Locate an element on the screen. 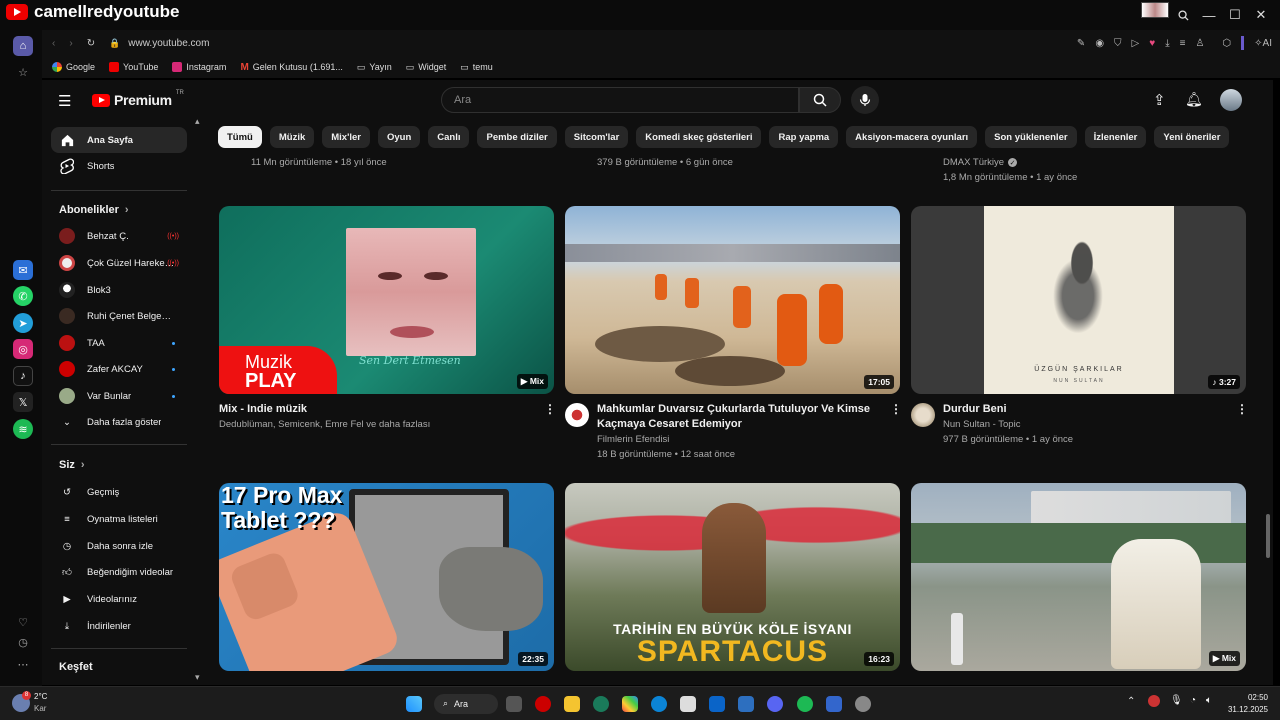 The image size is (1280, 720). search-icon is located at coordinates (1183, 15).